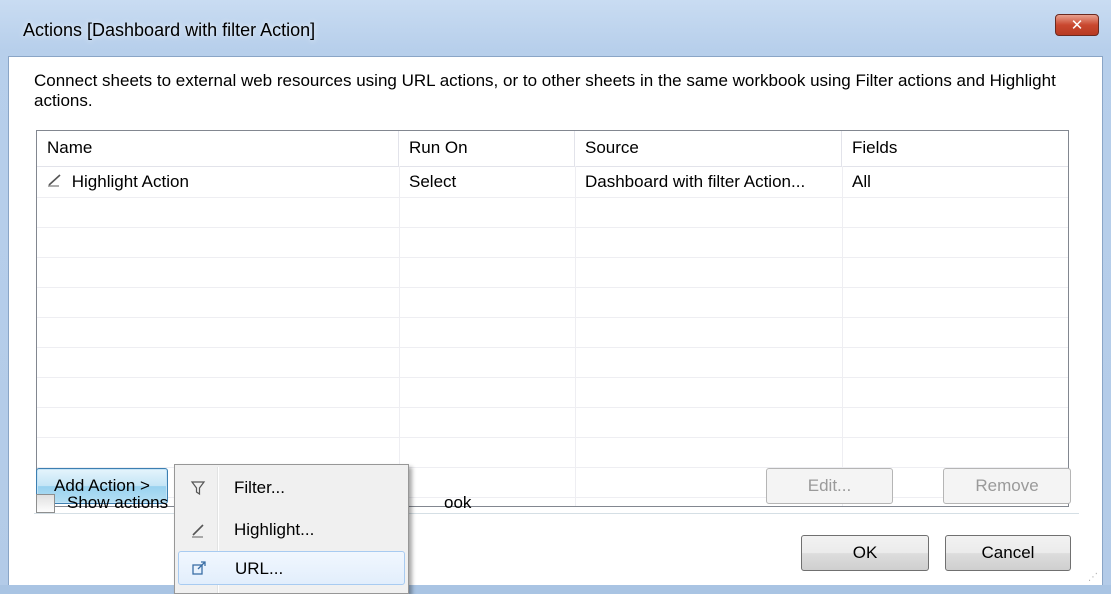 The height and width of the screenshot is (594, 1111). I want to click on close-button: ✕, so click(1077, 25).